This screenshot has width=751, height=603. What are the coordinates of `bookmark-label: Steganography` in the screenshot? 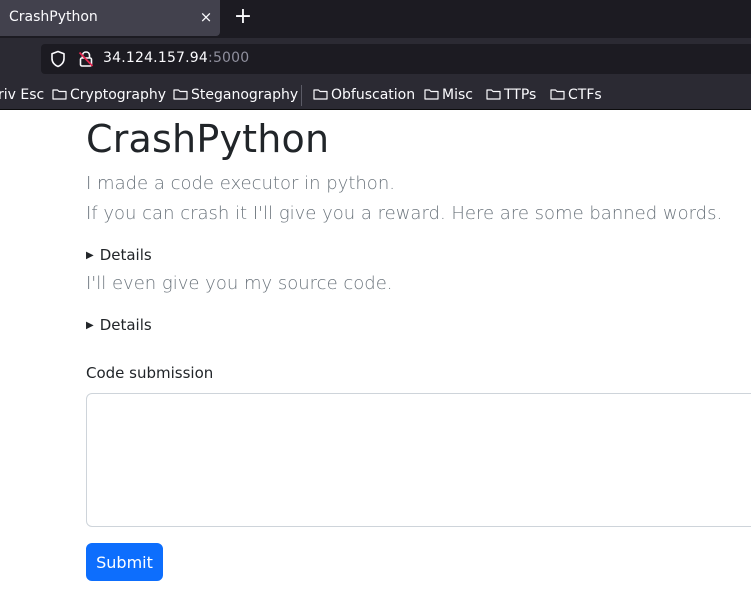 It's located at (245, 95).